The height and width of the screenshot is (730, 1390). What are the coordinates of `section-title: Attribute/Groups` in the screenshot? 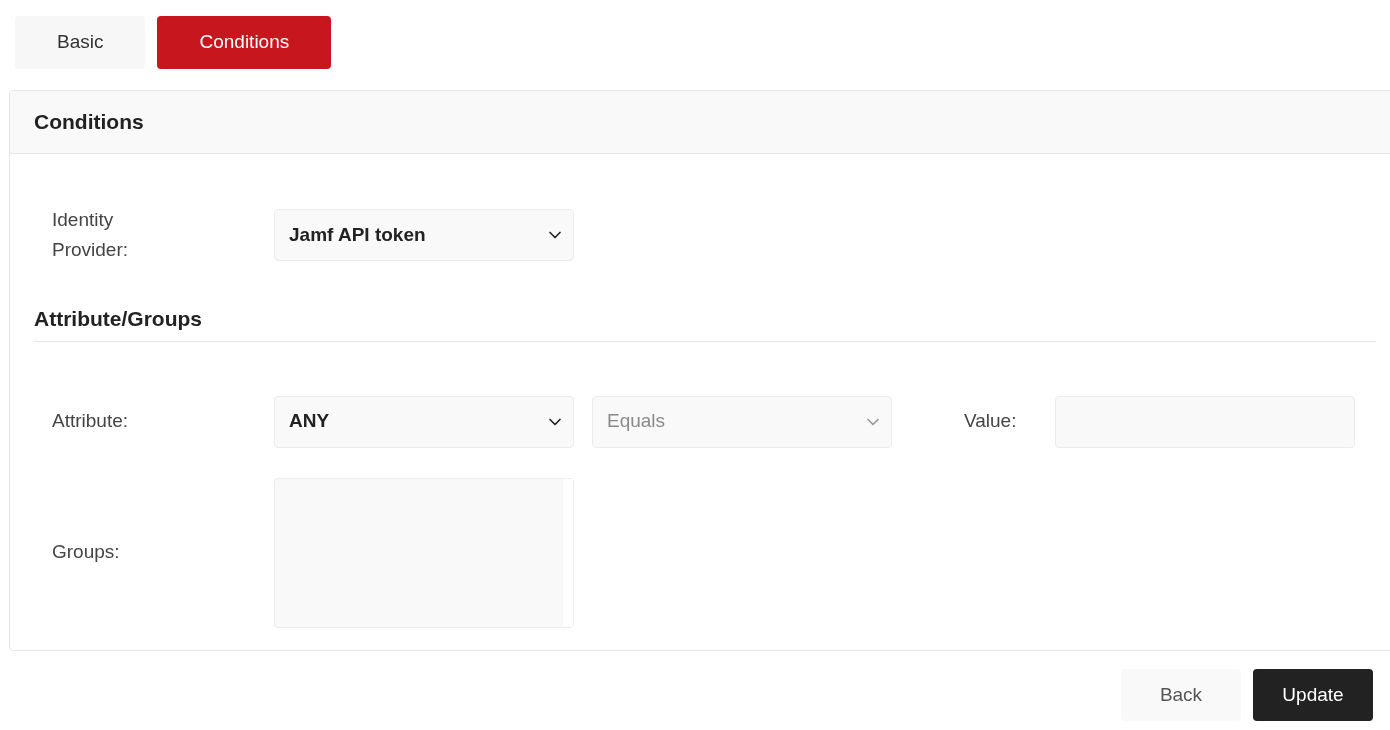 It's located at (118, 318).